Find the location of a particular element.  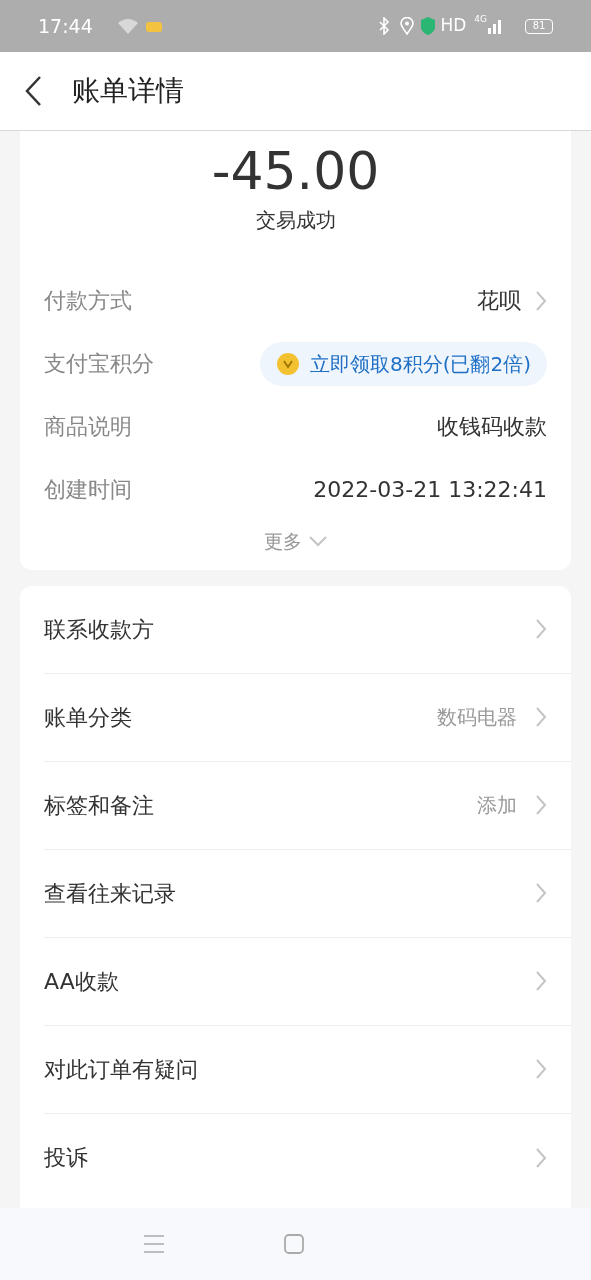

detail-label: 创建时间 is located at coordinates (88, 490).